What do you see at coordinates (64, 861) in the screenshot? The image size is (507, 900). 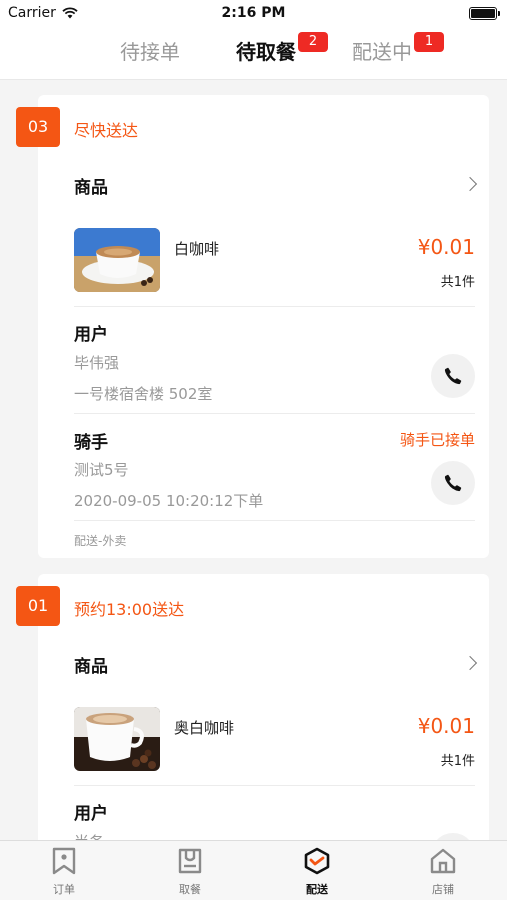 I see `bookmark-icon` at bounding box center [64, 861].